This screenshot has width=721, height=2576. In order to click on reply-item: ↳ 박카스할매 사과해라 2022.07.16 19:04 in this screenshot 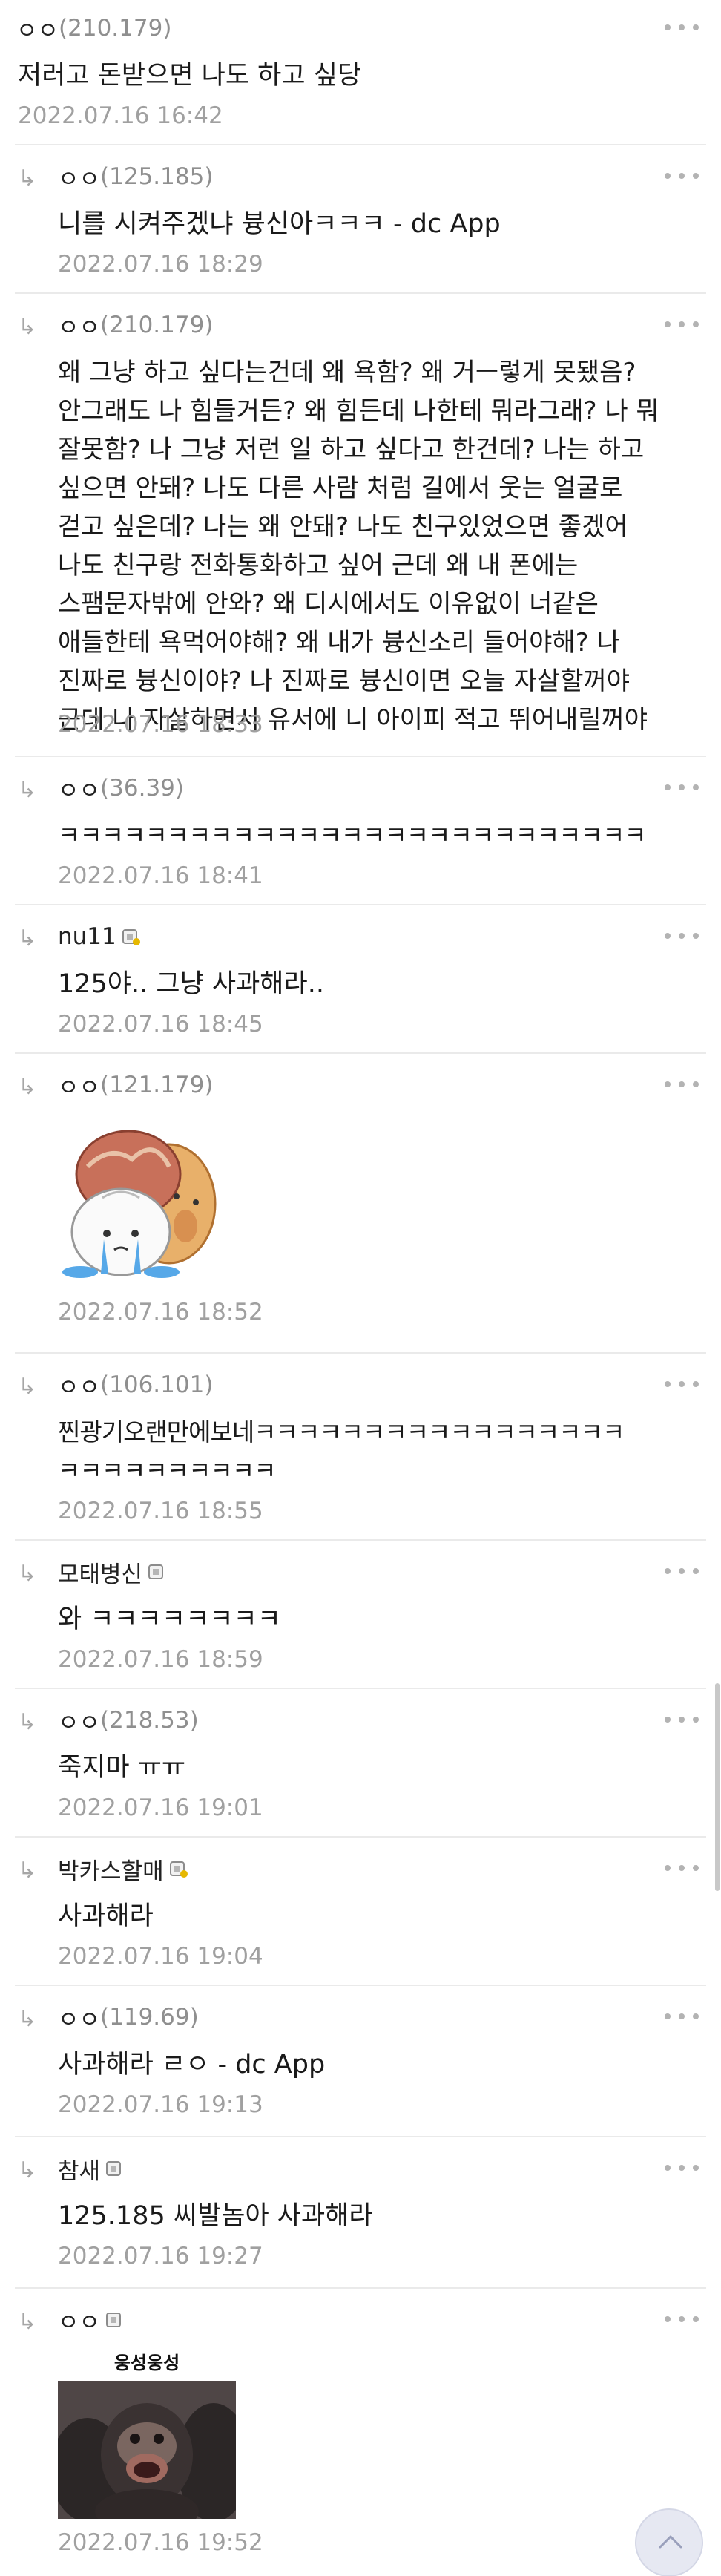, I will do `click(360, 1913)`.